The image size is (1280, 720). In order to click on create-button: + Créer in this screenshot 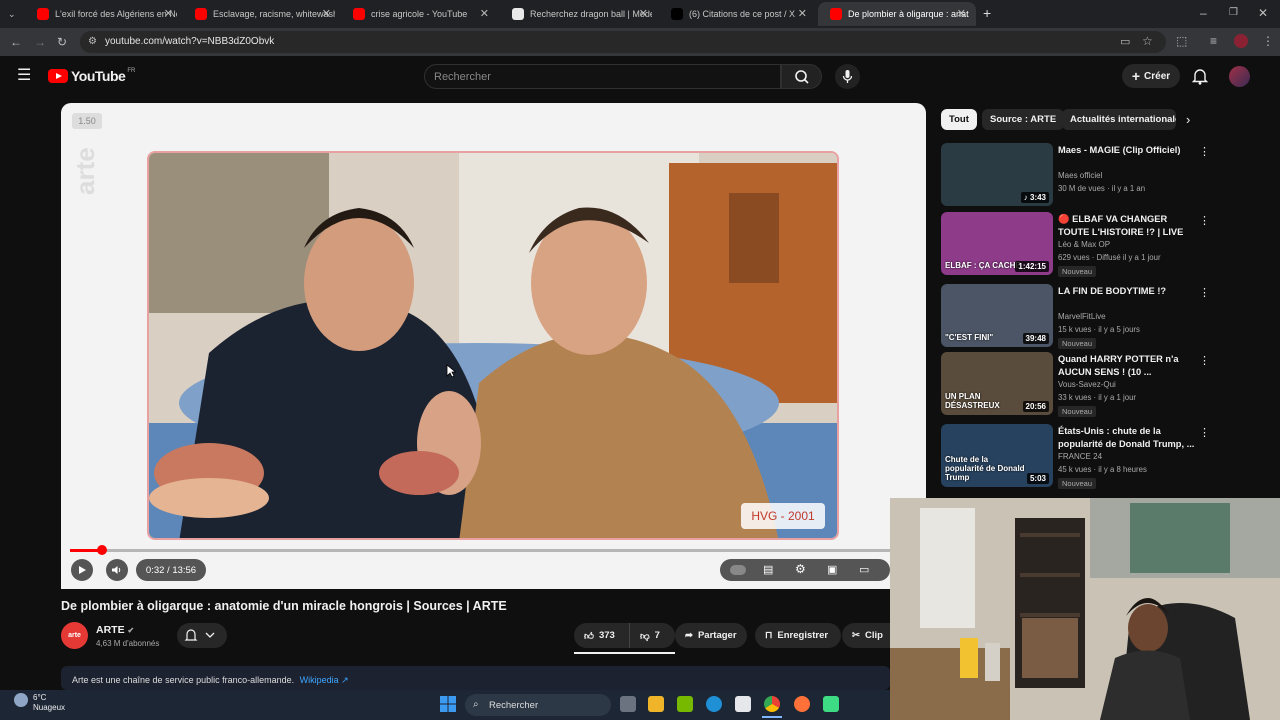, I will do `click(1151, 76)`.